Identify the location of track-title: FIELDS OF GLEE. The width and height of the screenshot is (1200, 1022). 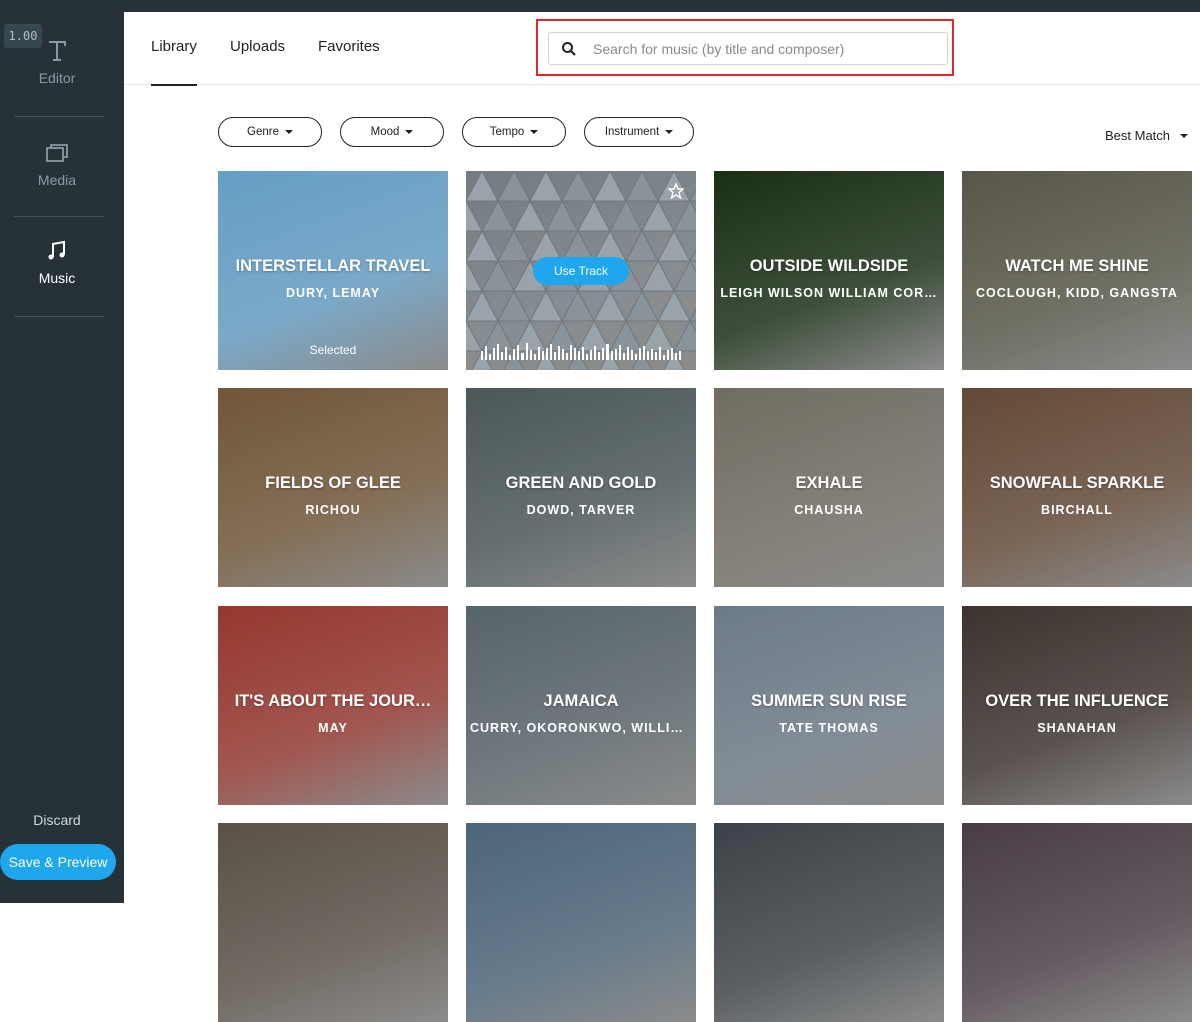
(333, 483).